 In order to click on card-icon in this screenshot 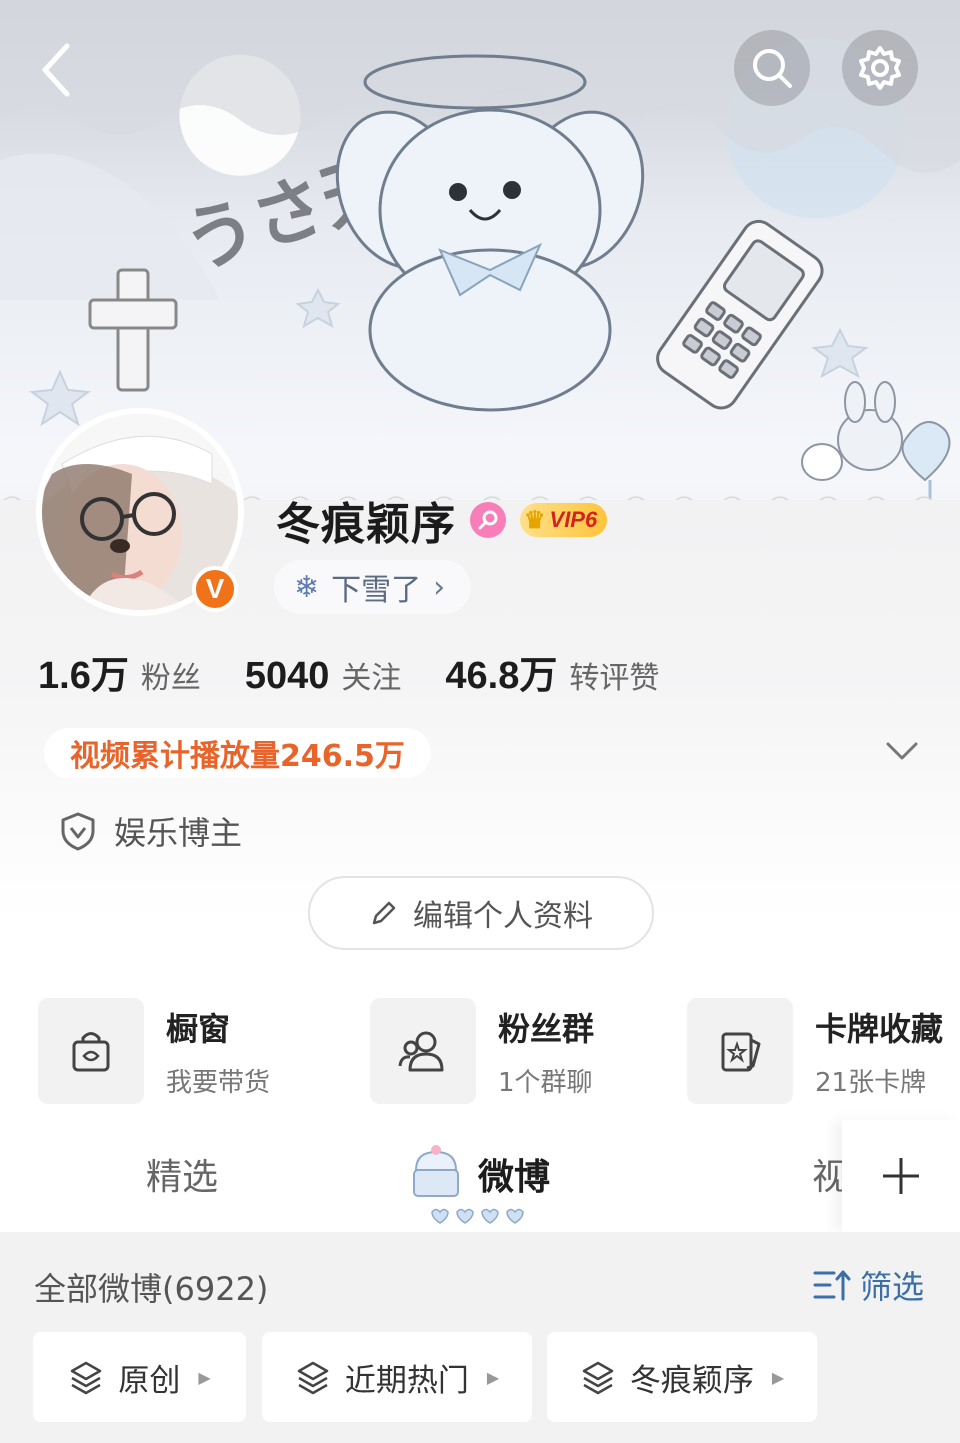, I will do `click(740, 1051)`.